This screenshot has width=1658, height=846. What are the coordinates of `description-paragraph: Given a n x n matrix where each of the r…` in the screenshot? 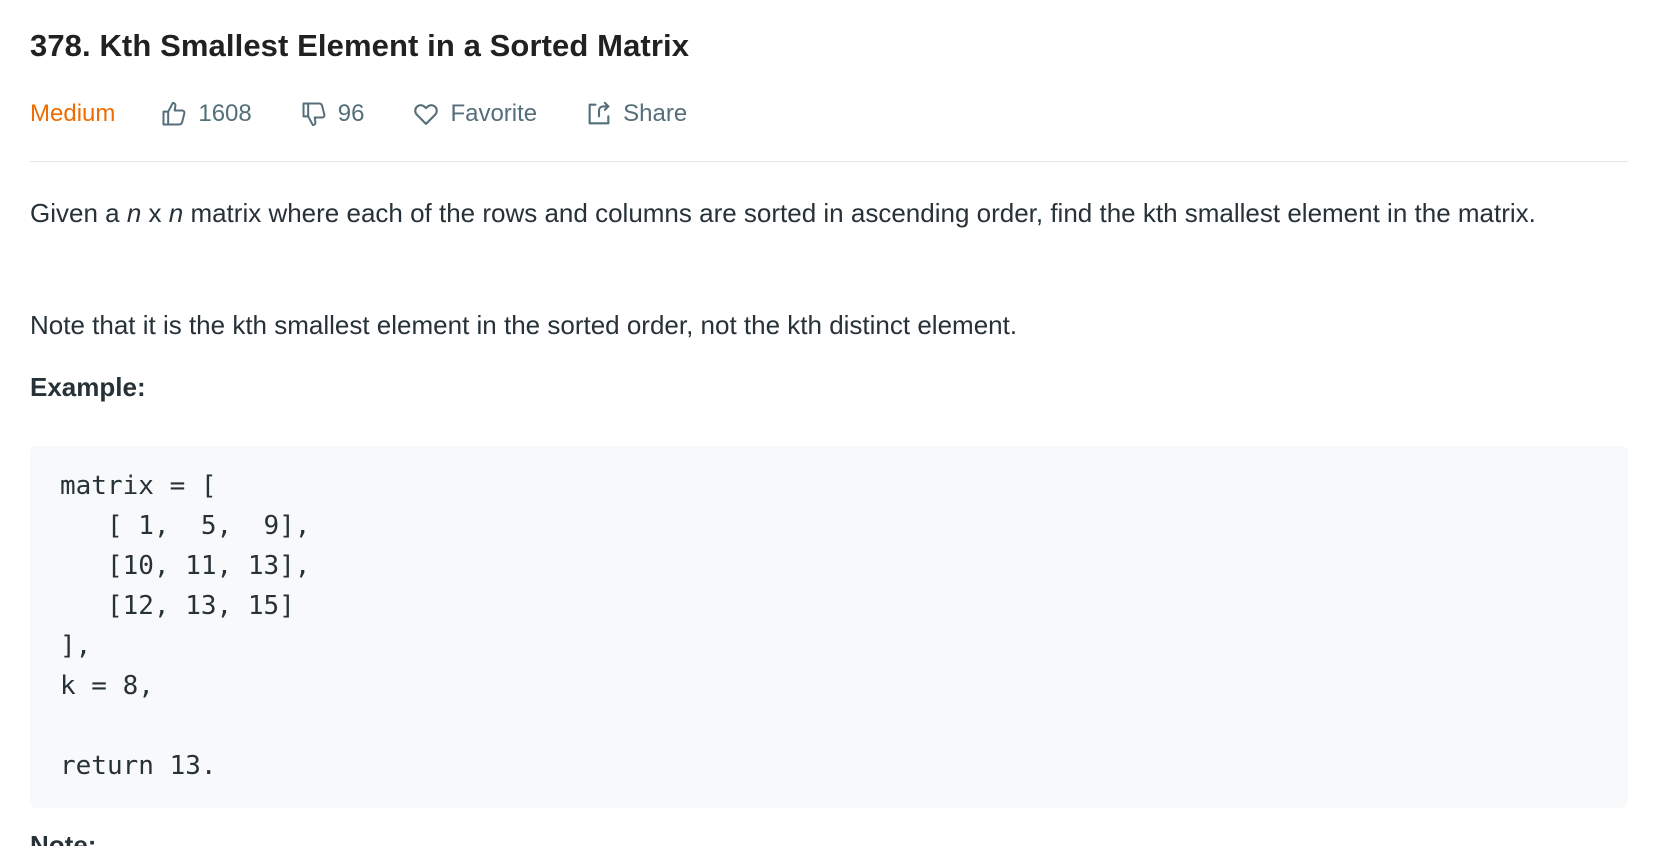 It's located at (829, 213).